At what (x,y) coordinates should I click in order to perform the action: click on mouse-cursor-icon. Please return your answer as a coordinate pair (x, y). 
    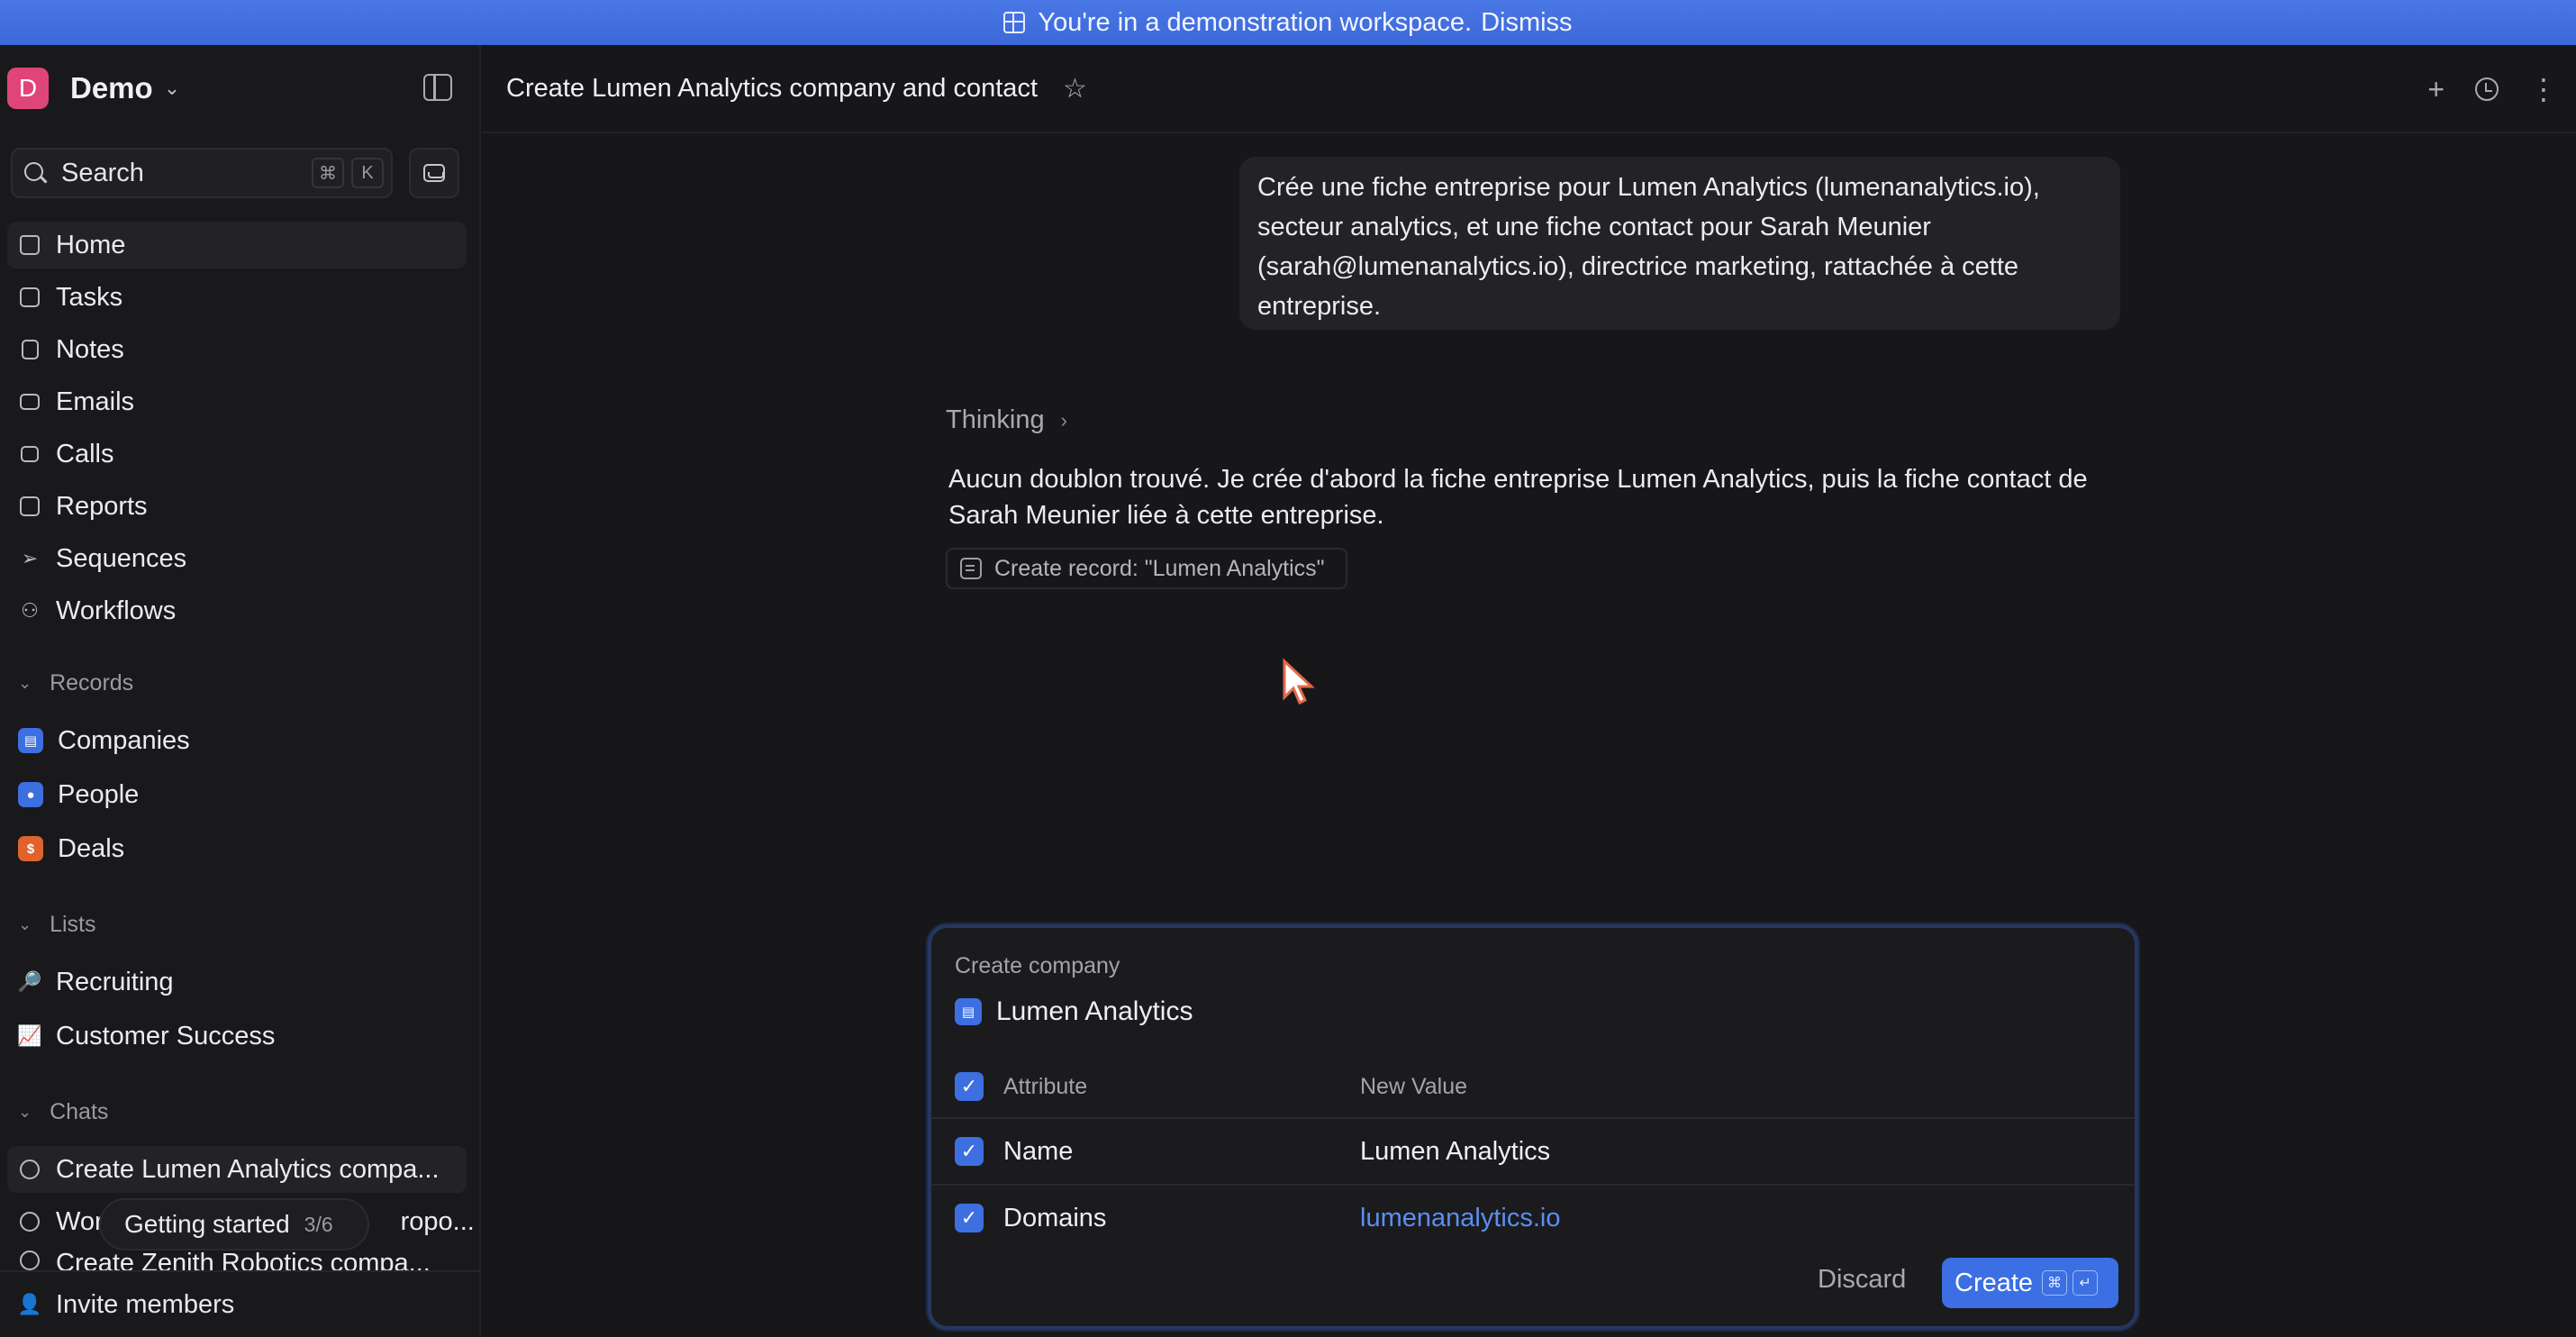
    Looking at the image, I should click on (1299, 682).